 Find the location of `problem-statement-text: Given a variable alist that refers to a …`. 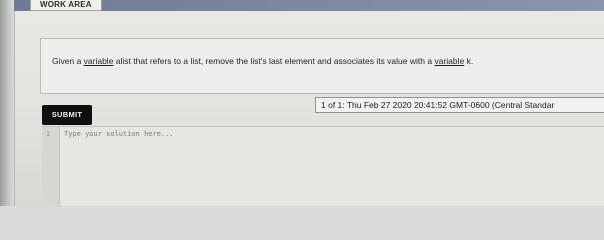

problem-statement-text: Given a variable alist that refers to a … is located at coordinates (262, 61).